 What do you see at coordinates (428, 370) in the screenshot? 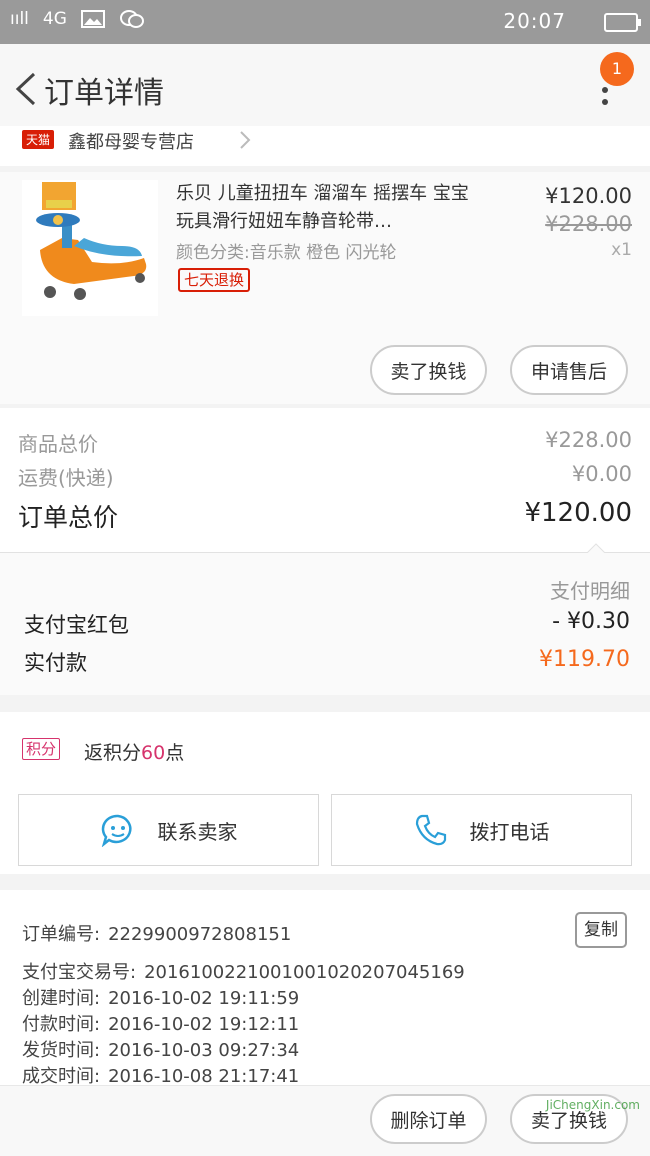
I see `sell-button: 卖了换钱` at bounding box center [428, 370].